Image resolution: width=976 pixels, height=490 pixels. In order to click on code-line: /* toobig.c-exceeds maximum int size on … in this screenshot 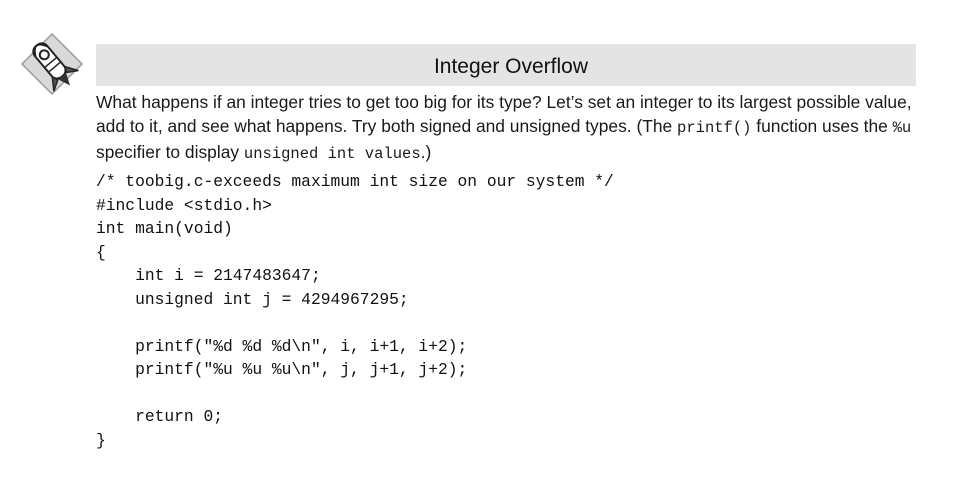, I will do `click(355, 181)`.